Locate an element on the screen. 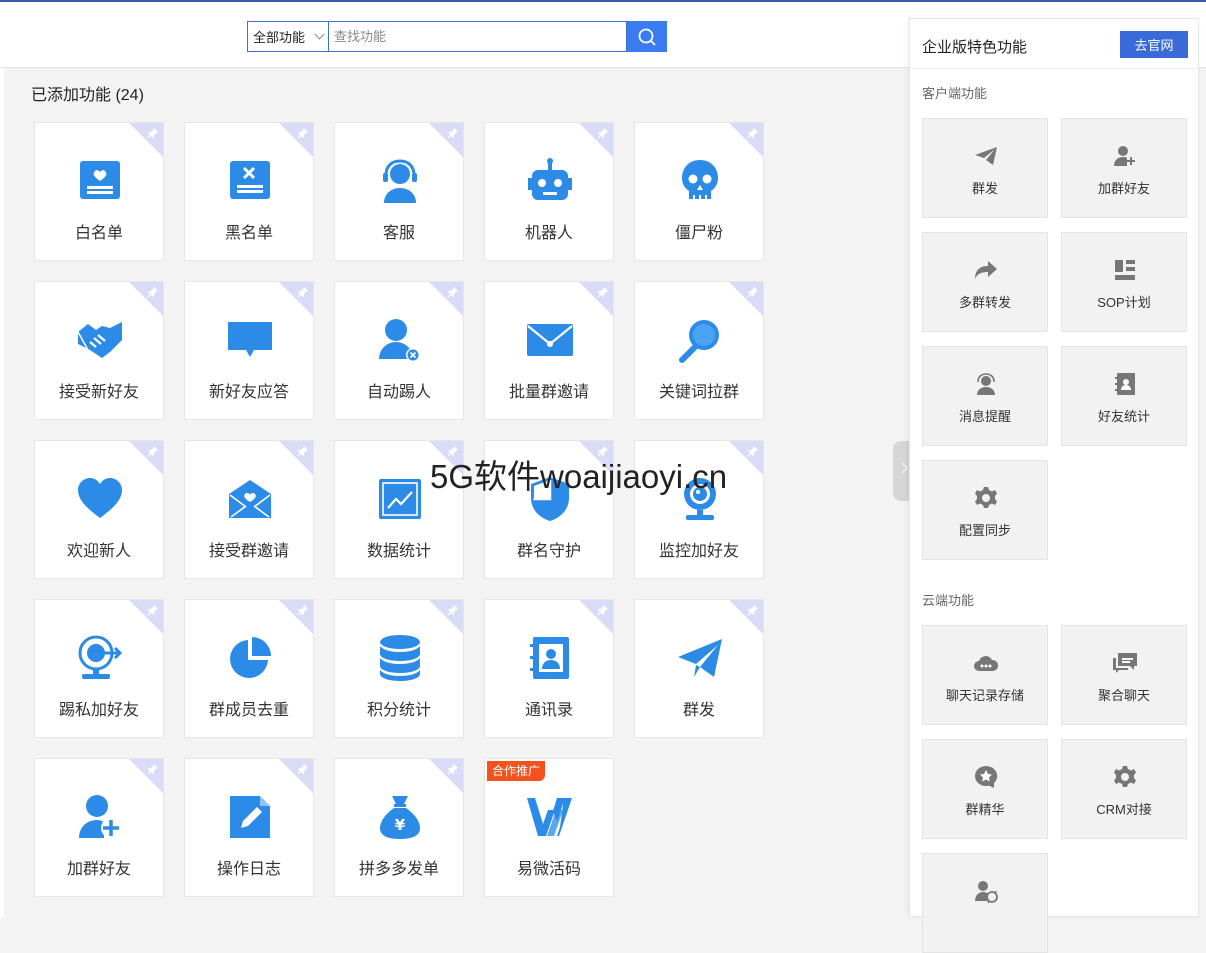 This screenshot has width=1206, height=953. star-bubble-icon is located at coordinates (986, 777).